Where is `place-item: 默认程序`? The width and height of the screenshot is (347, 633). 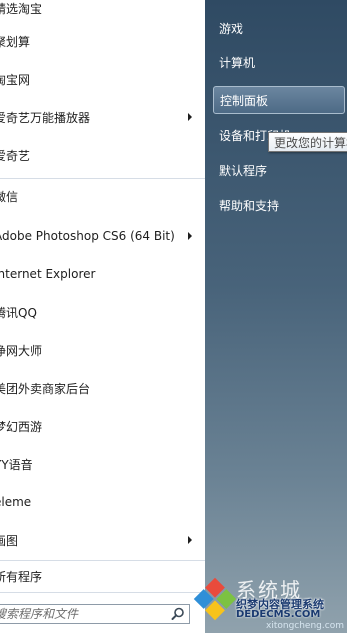 place-item: 默认程序 is located at coordinates (279, 170).